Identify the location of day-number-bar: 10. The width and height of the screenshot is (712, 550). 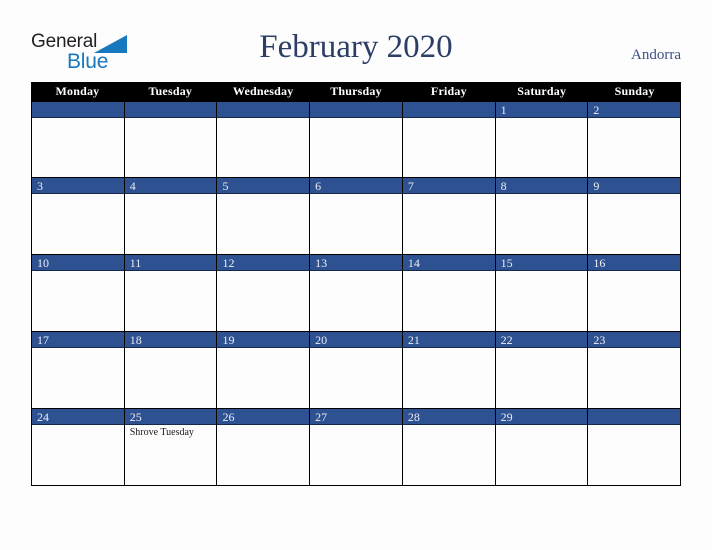
(78, 263).